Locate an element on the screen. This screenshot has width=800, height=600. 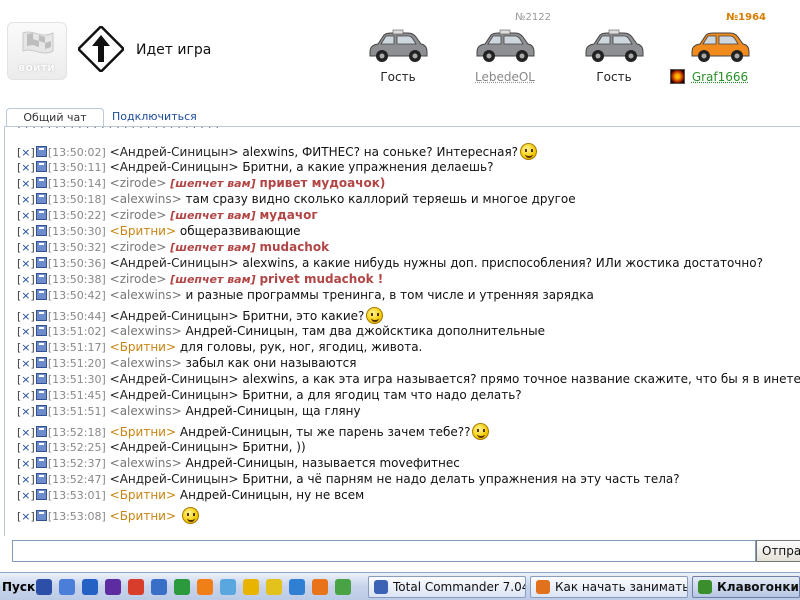
player-name: LebedeOL is located at coordinates (505, 77).